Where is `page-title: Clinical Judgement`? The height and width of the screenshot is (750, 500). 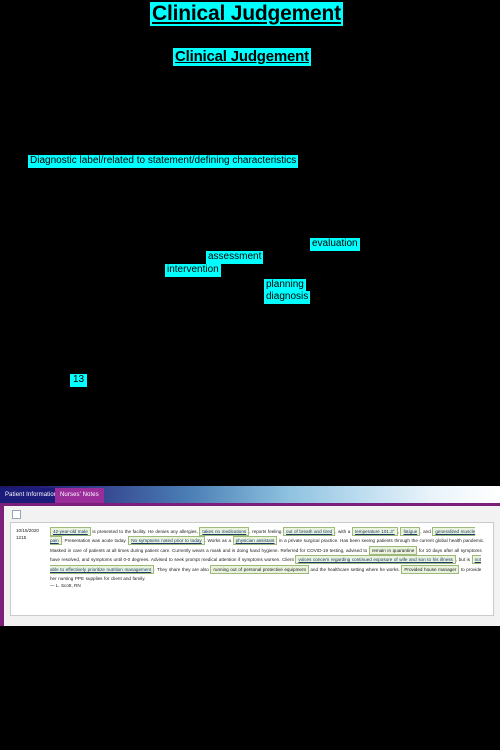 page-title: Clinical Judgement is located at coordinates (246, 14).